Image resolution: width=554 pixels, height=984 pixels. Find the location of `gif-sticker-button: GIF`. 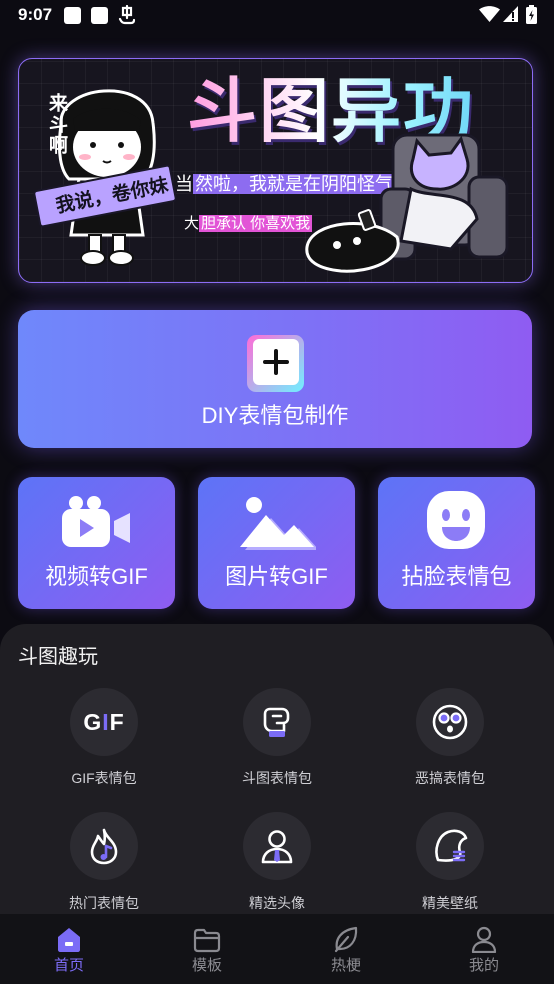

gif-sticker-button: GIF is located at coordinates (104, 722).